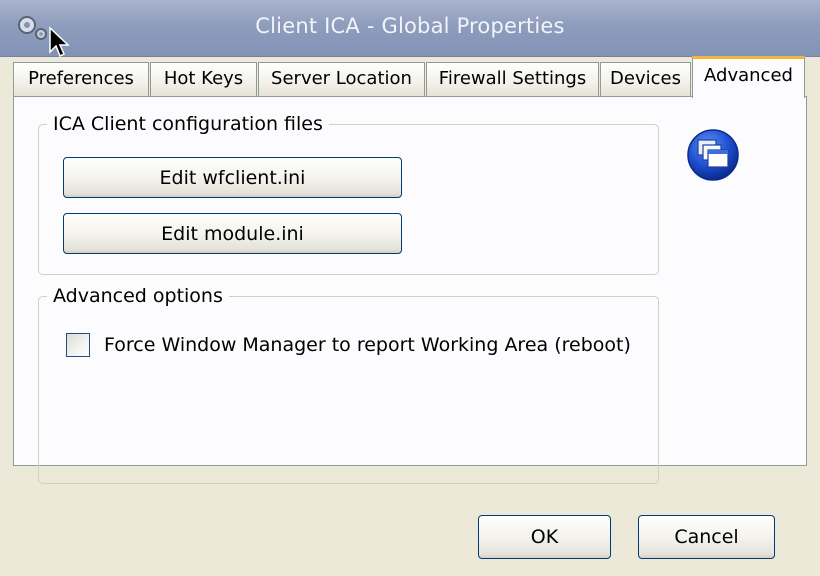 This screenshot has height=576, width=820. Describe the element at coordinates (410, 26) in the screenshot. I see `window-title: Client ICA - Global Properties` at that location.